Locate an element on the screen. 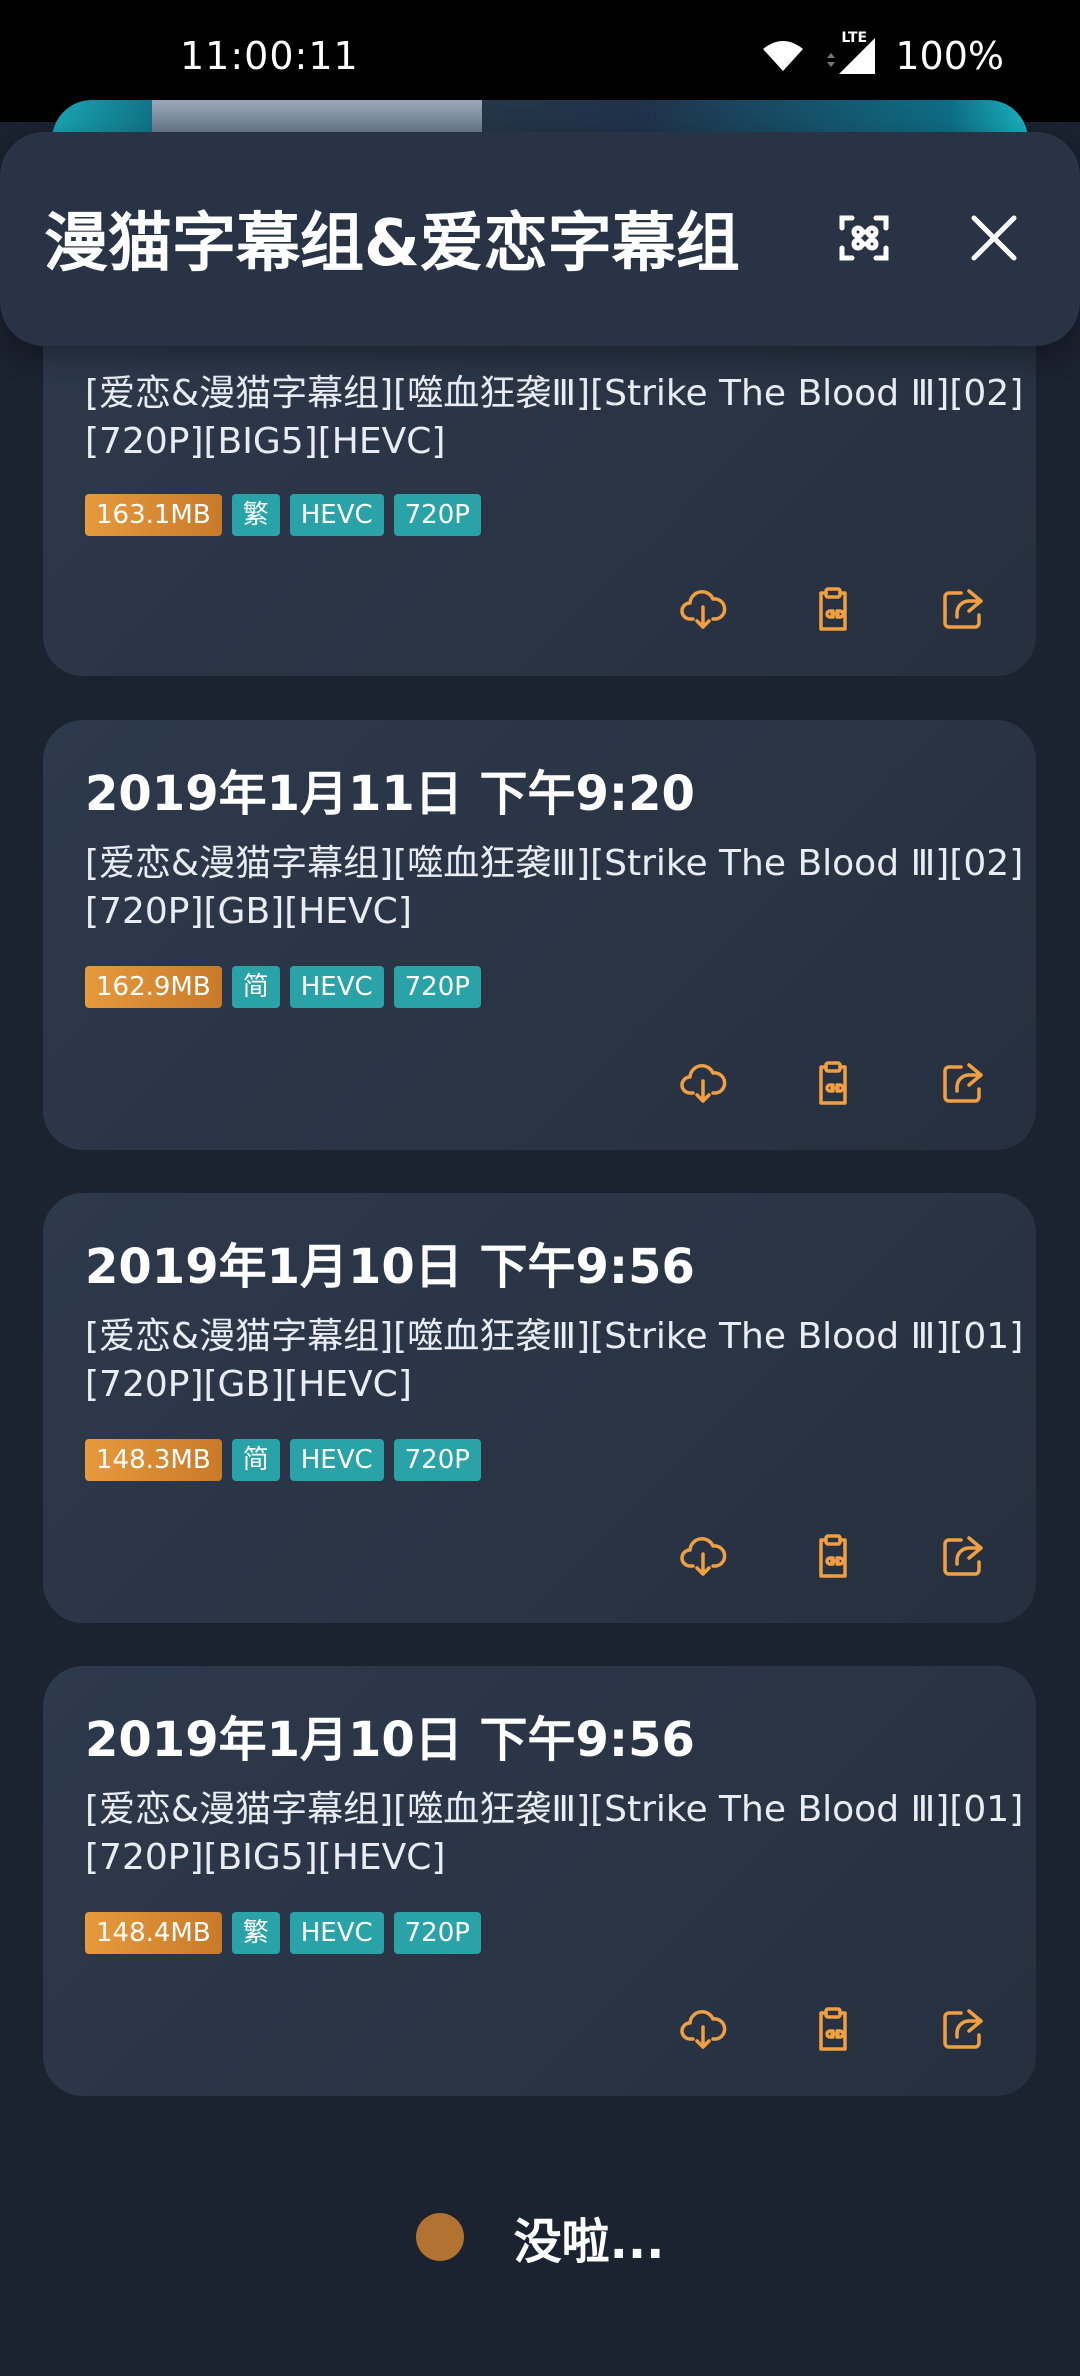 This screenshot has width=1080, height=2376. close-icon is located at coordinates (994, 240).